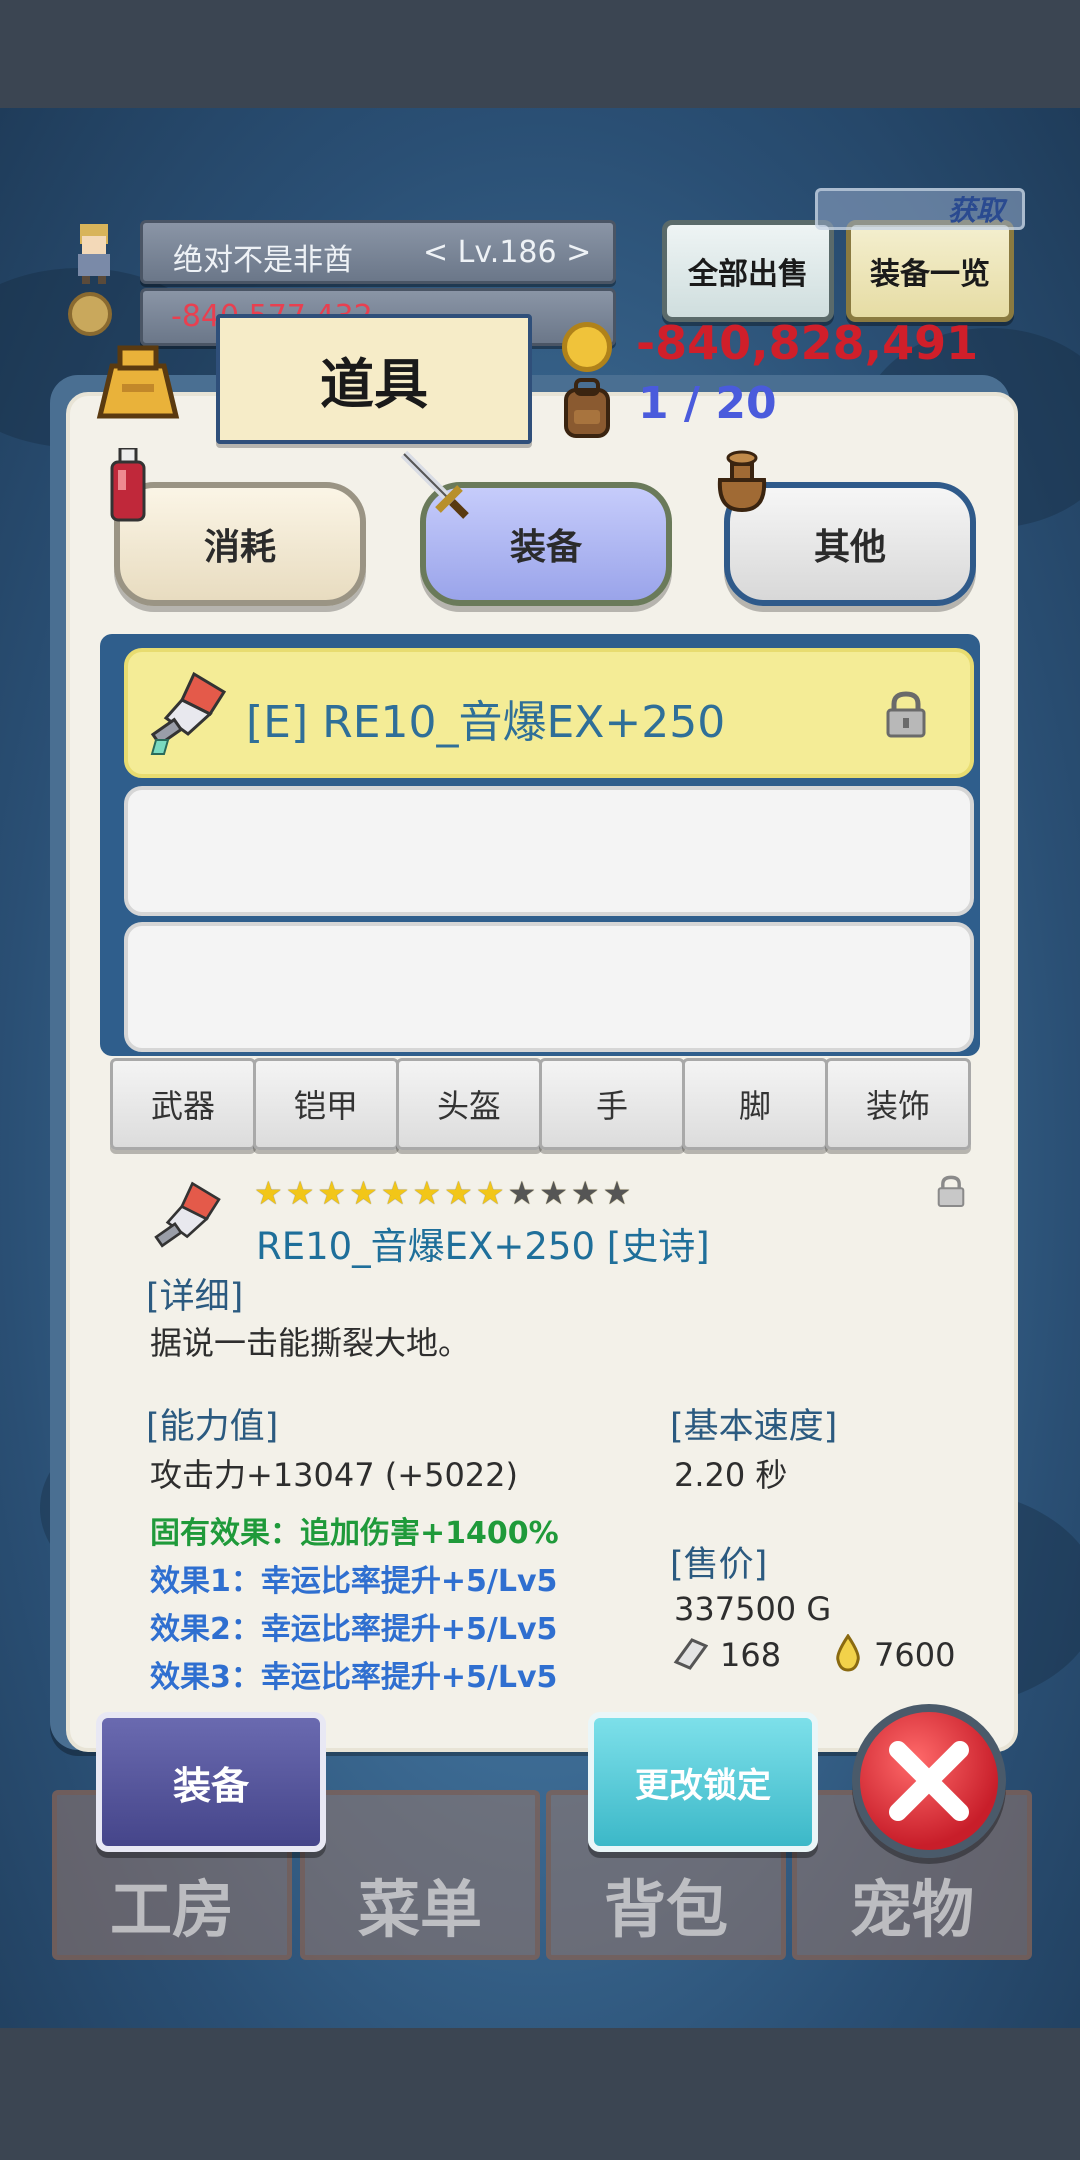 The width and height of the screenshot is (1080, 2160). What do you see at coordinates (354, 1677) in the screenshot?
I see `effect-3: 效果3：幸运比率提升+5/Lv5` at bounding box center [354, 1677].